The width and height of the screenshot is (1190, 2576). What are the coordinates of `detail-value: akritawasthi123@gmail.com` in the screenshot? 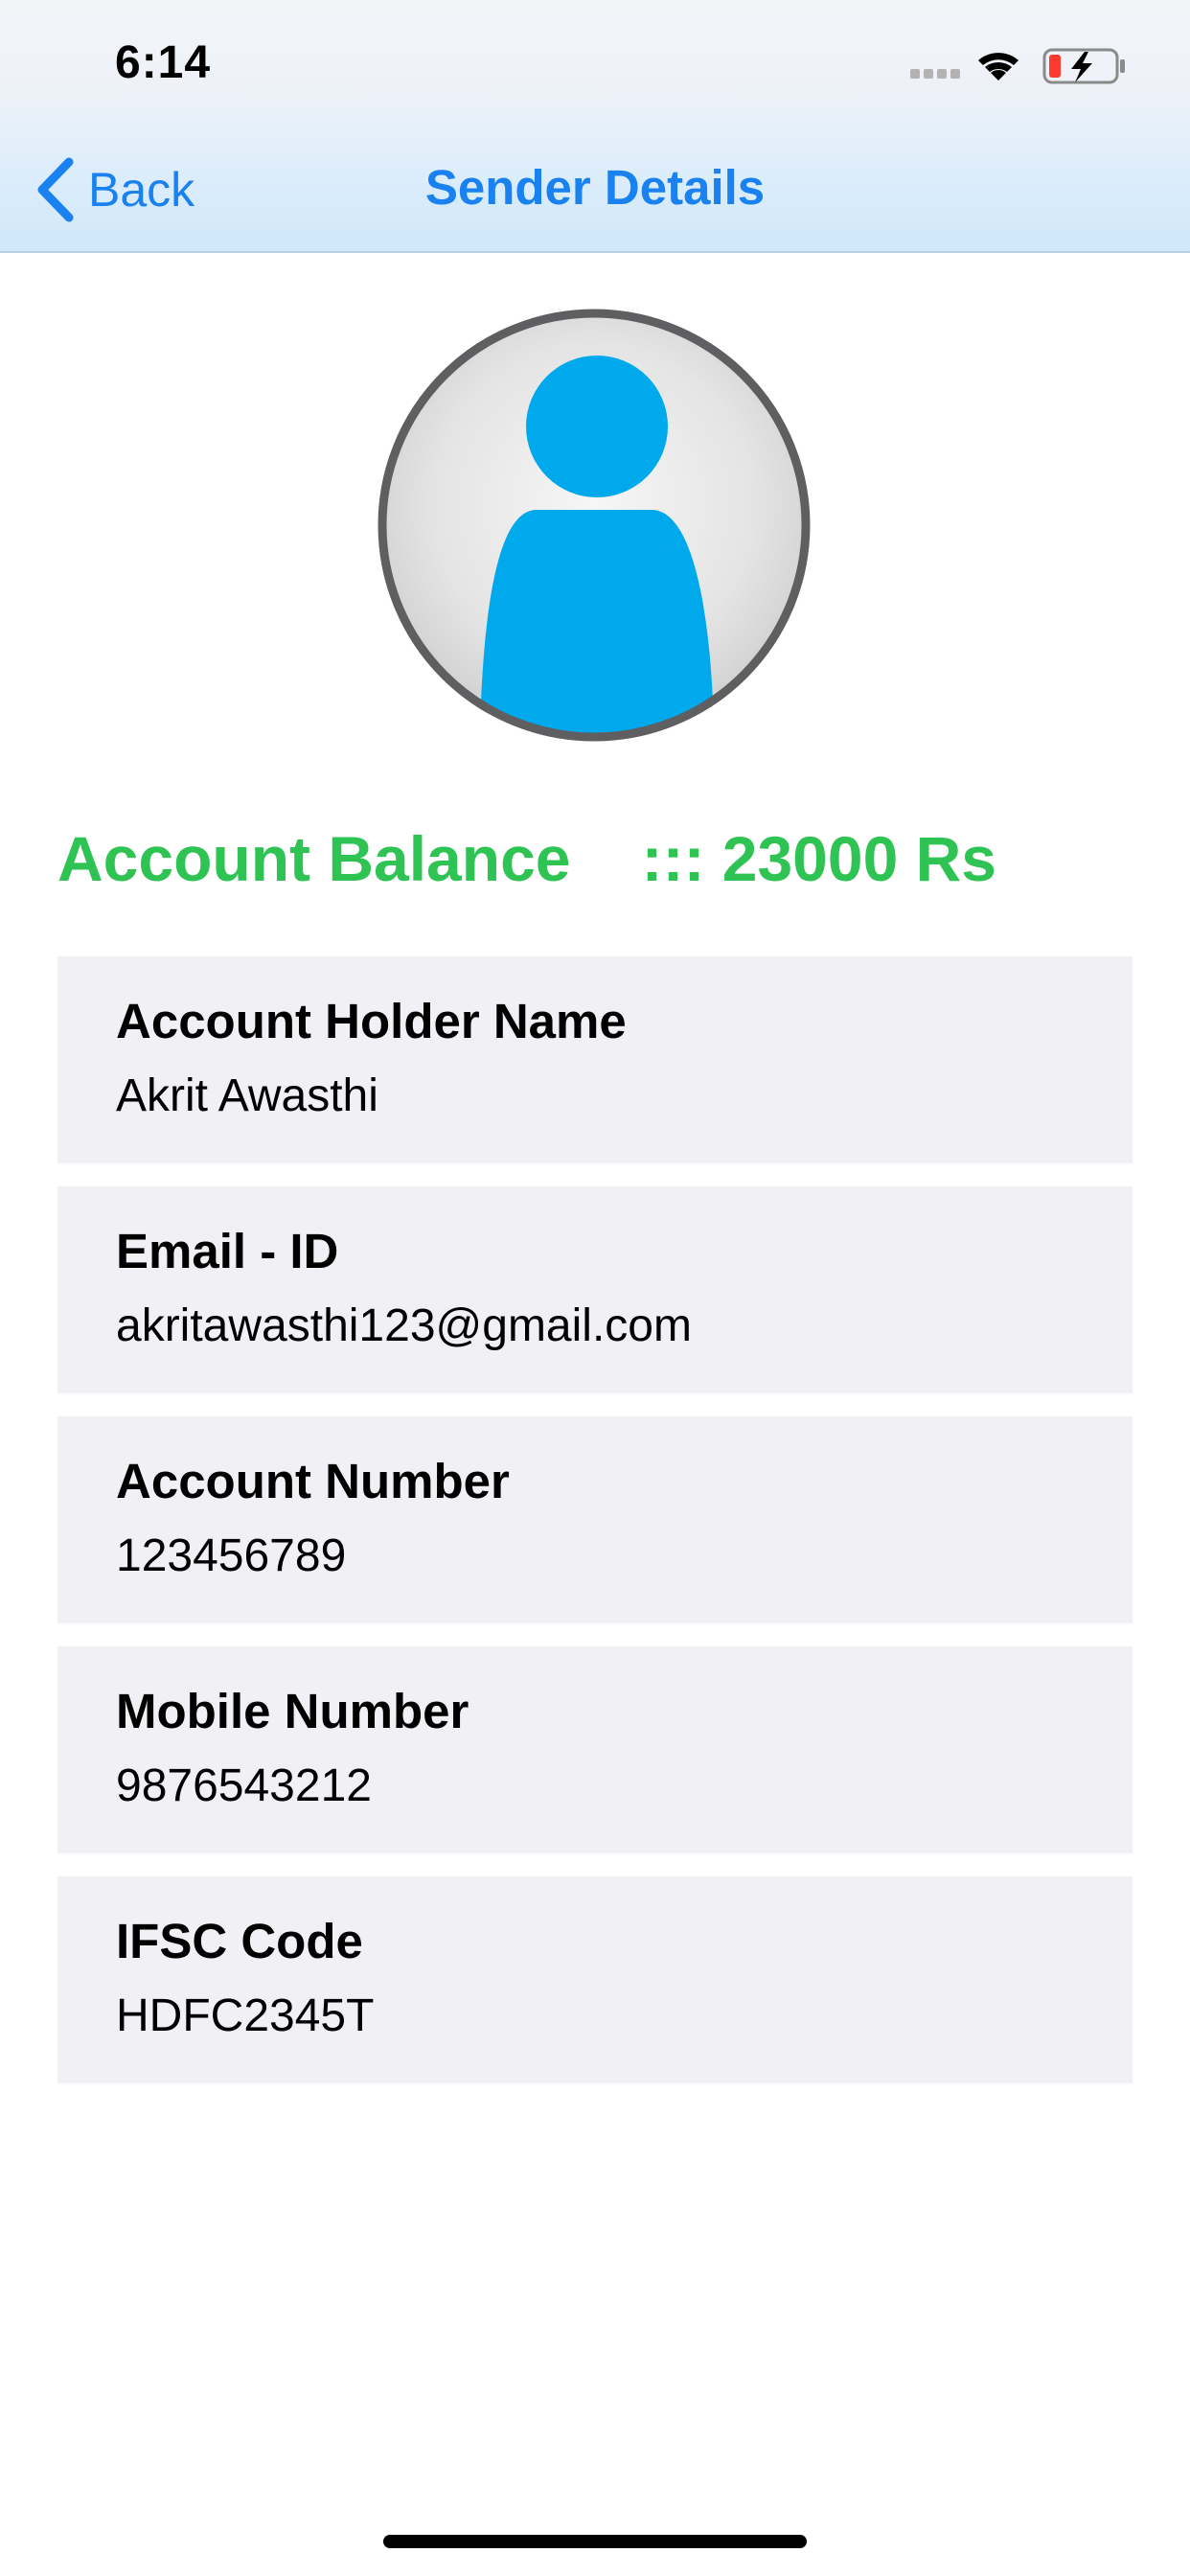 It's located at (404, 1325).